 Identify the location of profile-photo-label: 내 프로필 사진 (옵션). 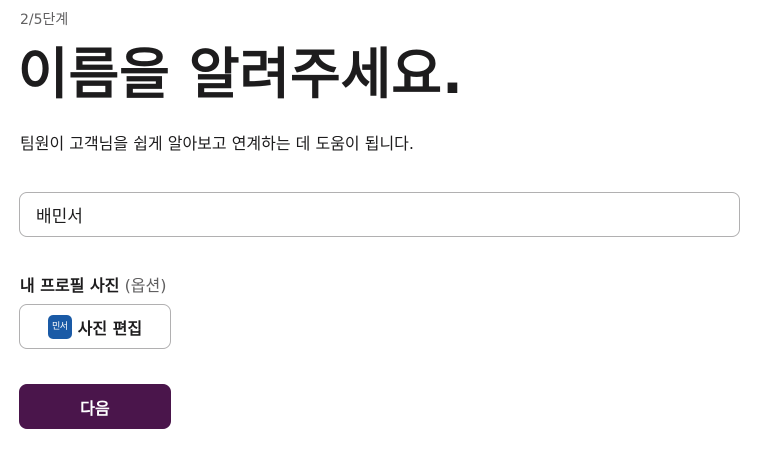
(93, 286).